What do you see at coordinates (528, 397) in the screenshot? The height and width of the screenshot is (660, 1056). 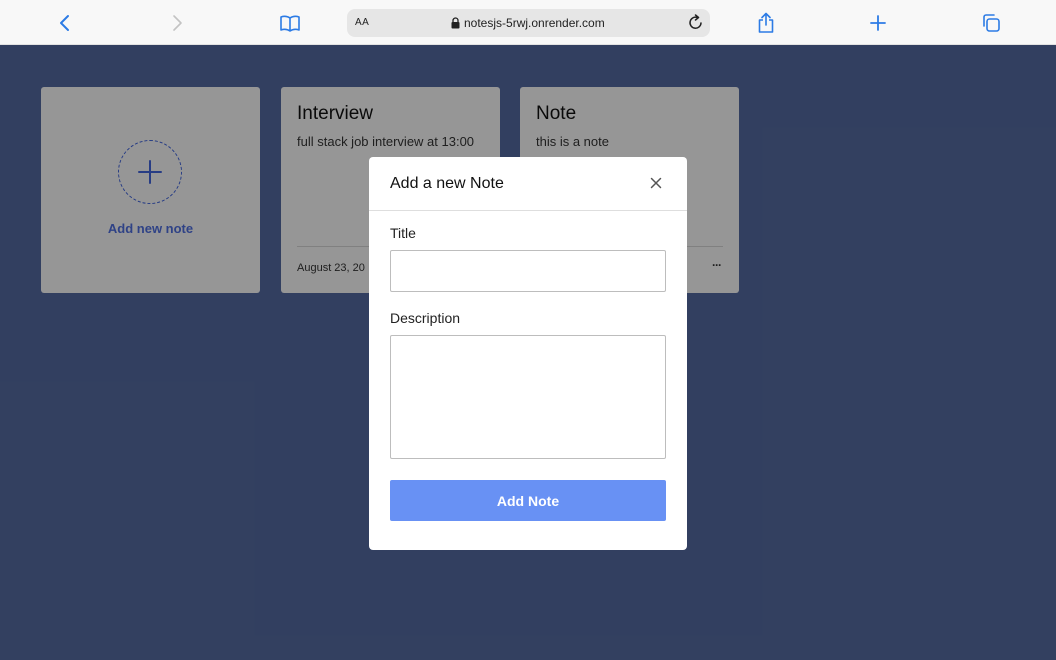 I see `description-input` at bounding box center [528, 397].